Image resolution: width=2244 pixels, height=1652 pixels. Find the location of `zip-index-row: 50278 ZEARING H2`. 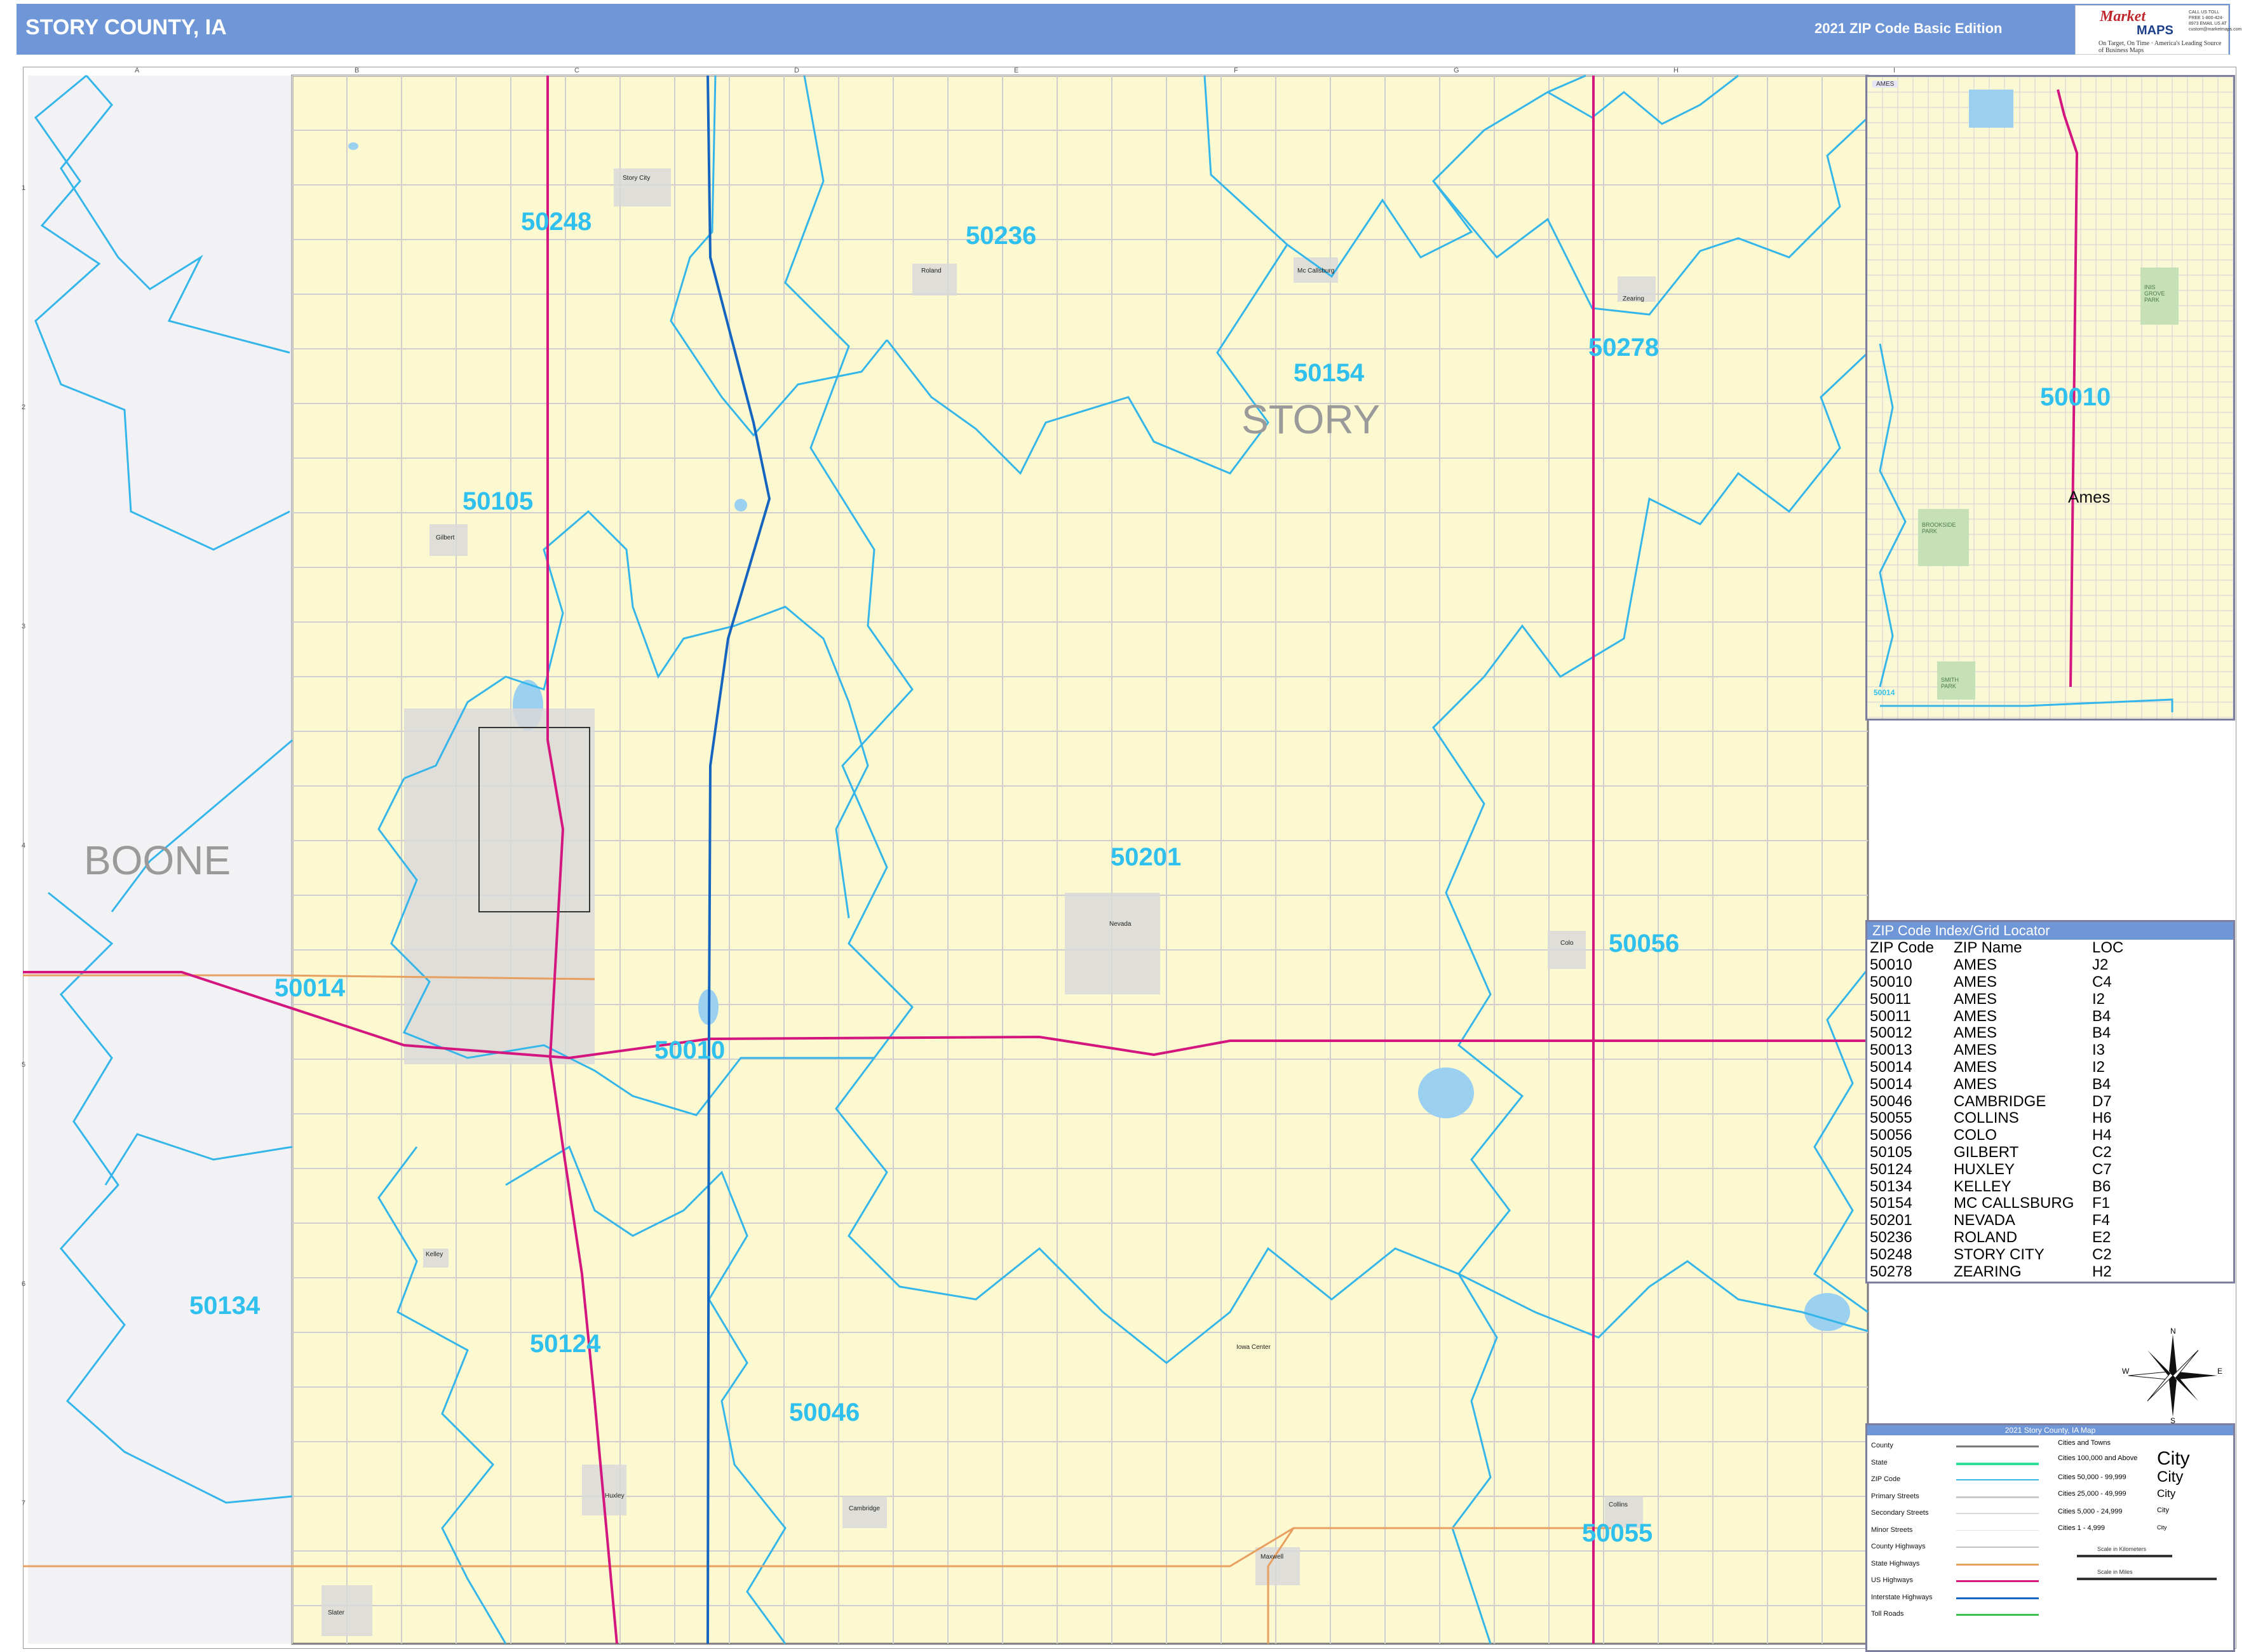

zip-index-row: 50278 ZEARING H2 is located at coordinates (2013, 1271).